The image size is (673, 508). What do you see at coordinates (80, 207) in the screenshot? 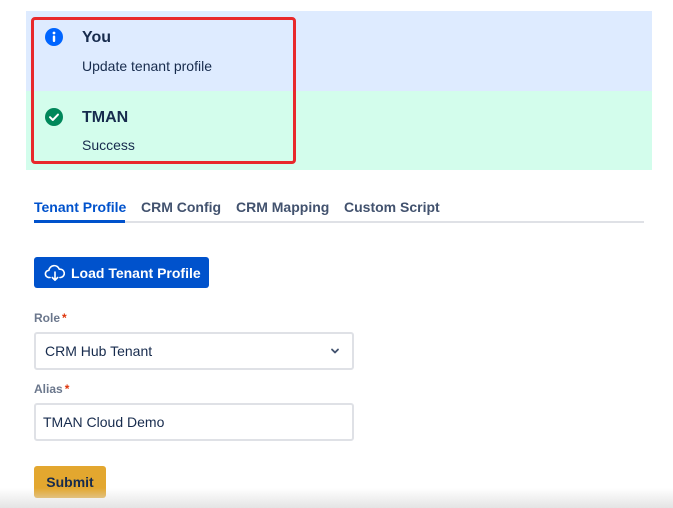
I see `tab-tenant-profile: Tenant Profile` at bounding box center [80, 207].